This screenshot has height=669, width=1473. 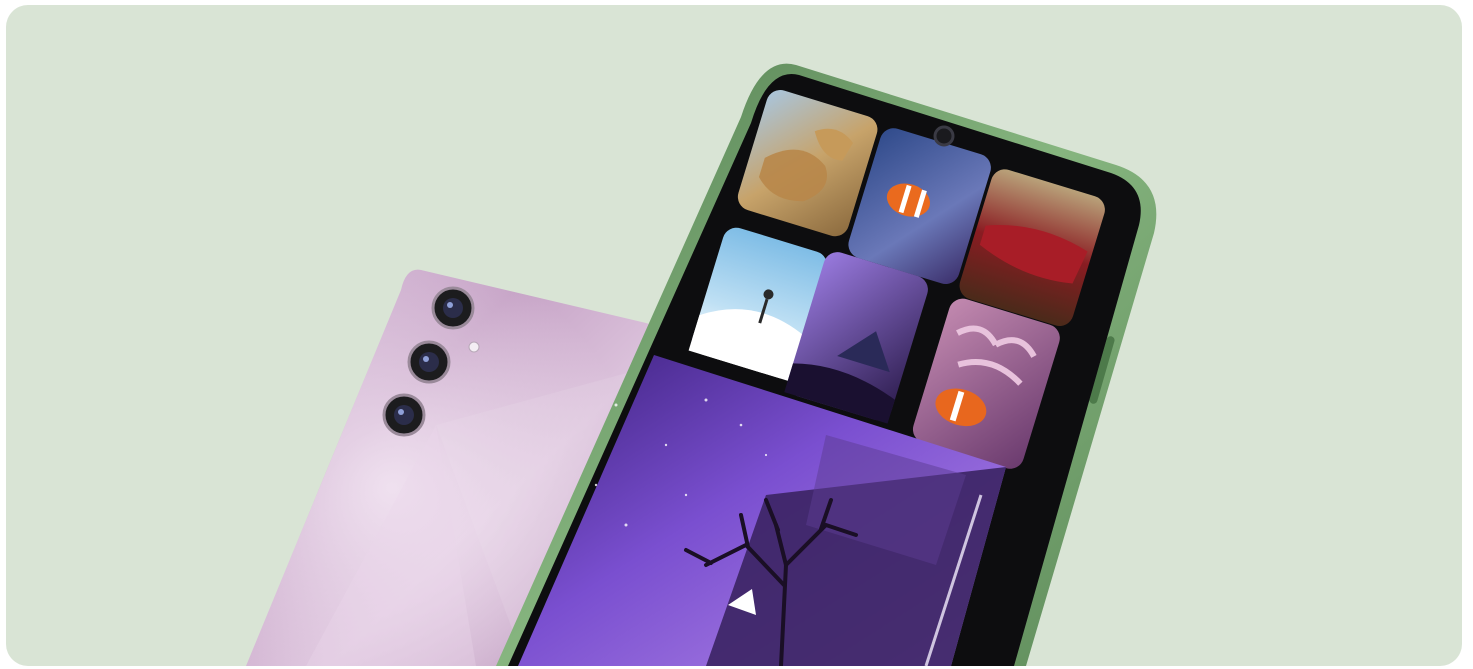 I want to click on front-camera-icon, so click(x=944, y=136).